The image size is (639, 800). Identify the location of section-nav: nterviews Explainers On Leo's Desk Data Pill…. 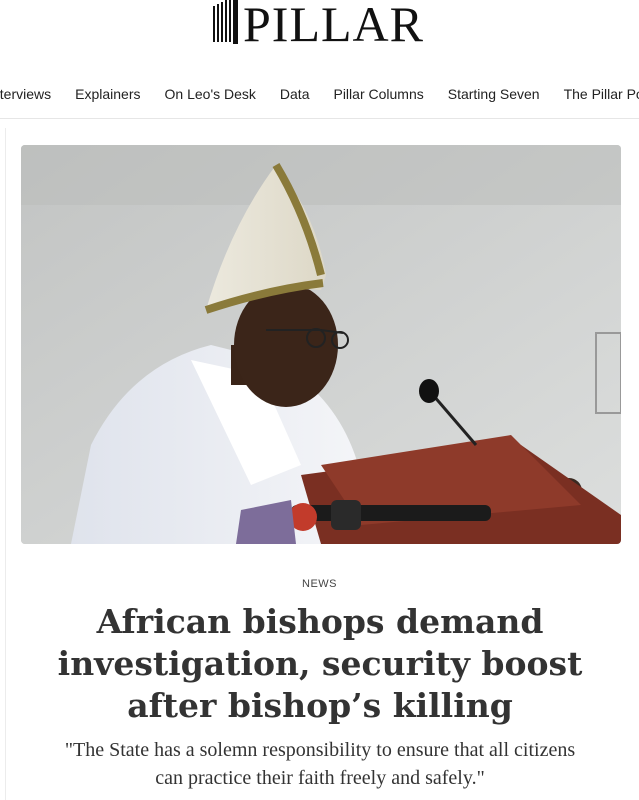
(319, 94).